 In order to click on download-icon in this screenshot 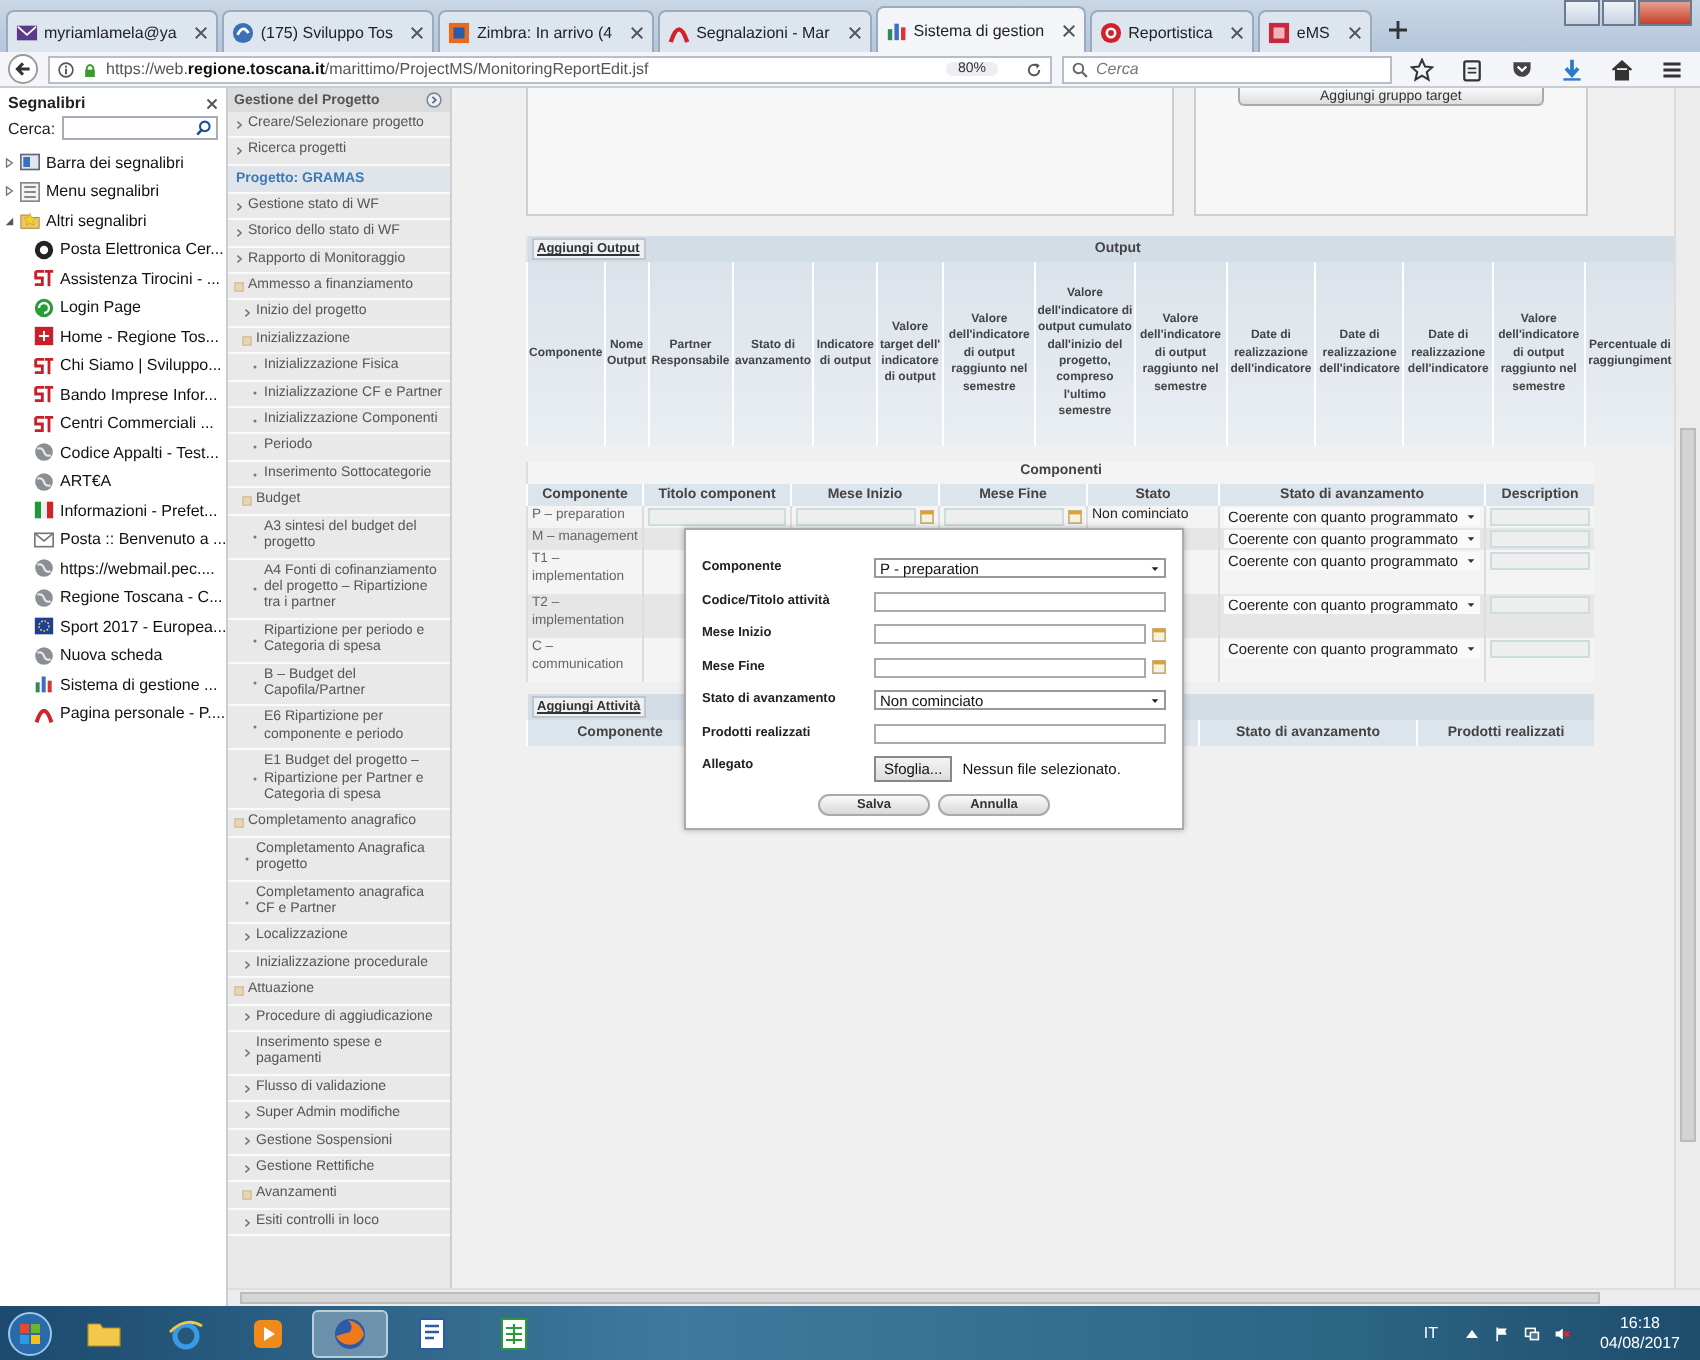, I will do `click(1572, 69)`.